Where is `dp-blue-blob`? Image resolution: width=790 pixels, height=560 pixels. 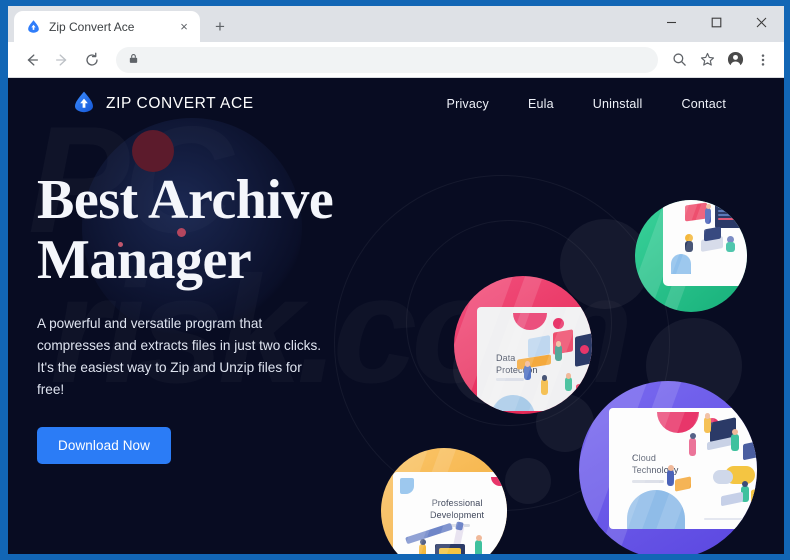
dp-blue-blob is located at coordinates (513, 403).